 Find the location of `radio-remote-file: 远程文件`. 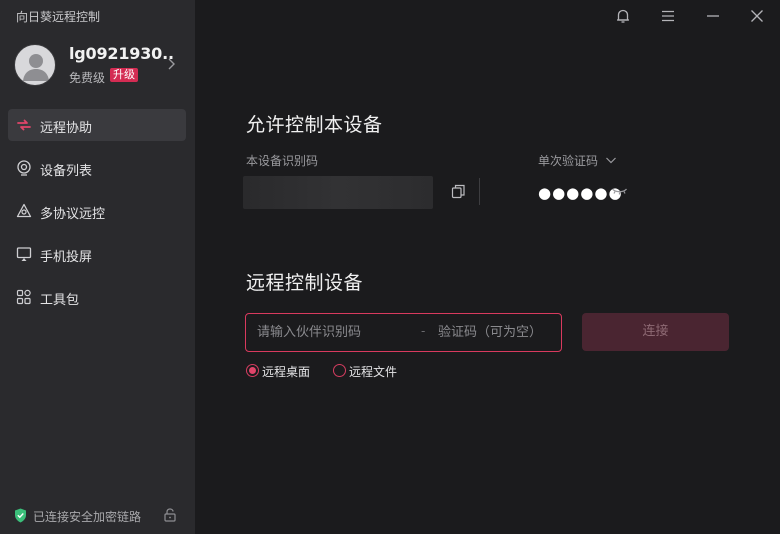

radio-remote-file: 远程文件 is located at coordinates (368, 371).